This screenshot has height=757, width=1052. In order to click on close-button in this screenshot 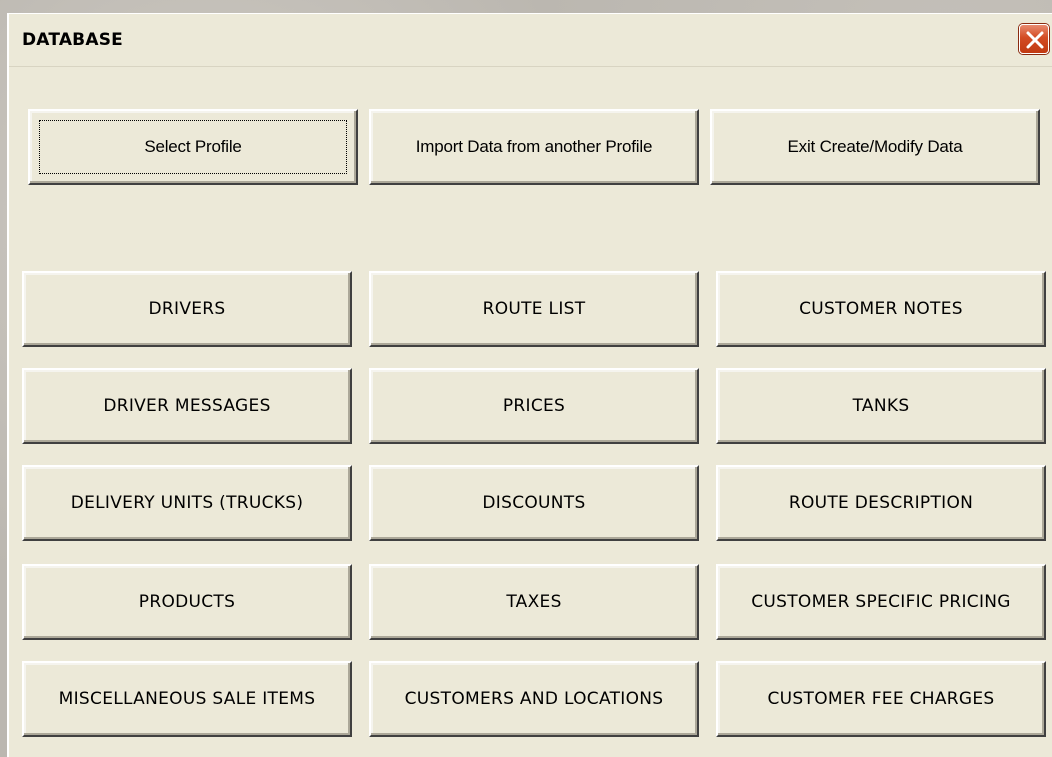, I will do `click(1034, 39)`.